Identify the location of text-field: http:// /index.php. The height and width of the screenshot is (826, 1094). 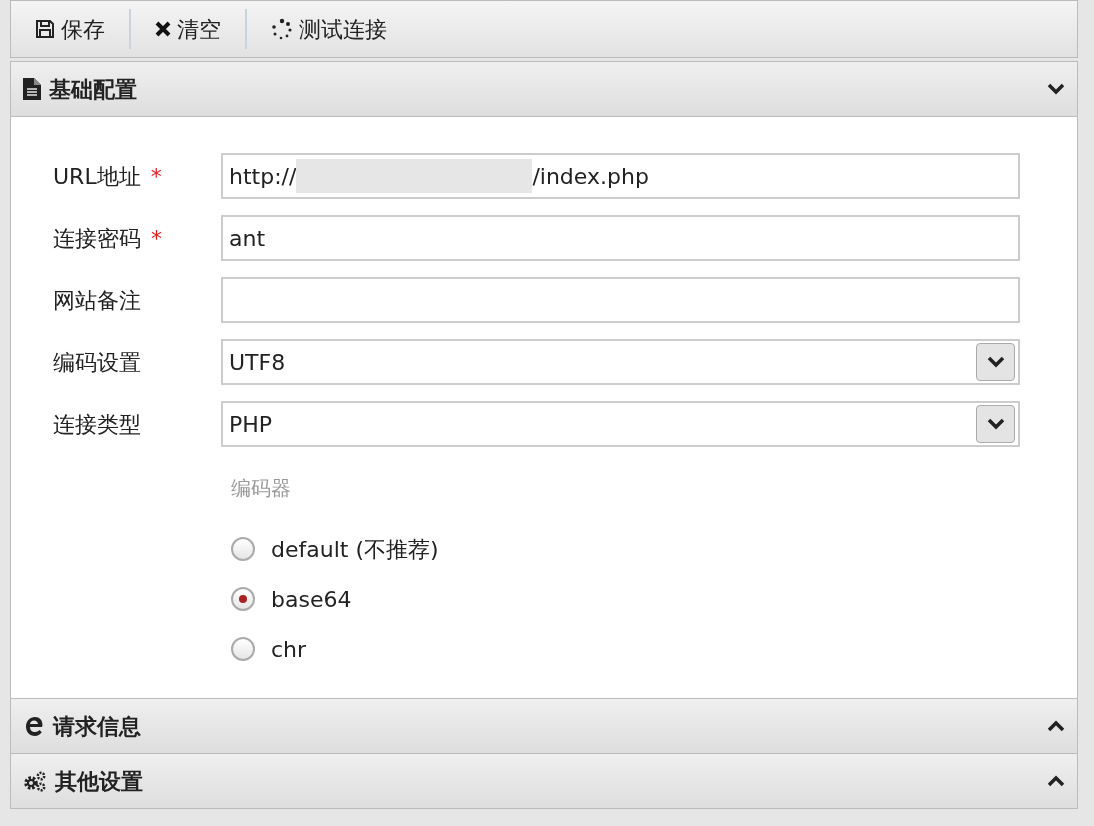
(620, 176).